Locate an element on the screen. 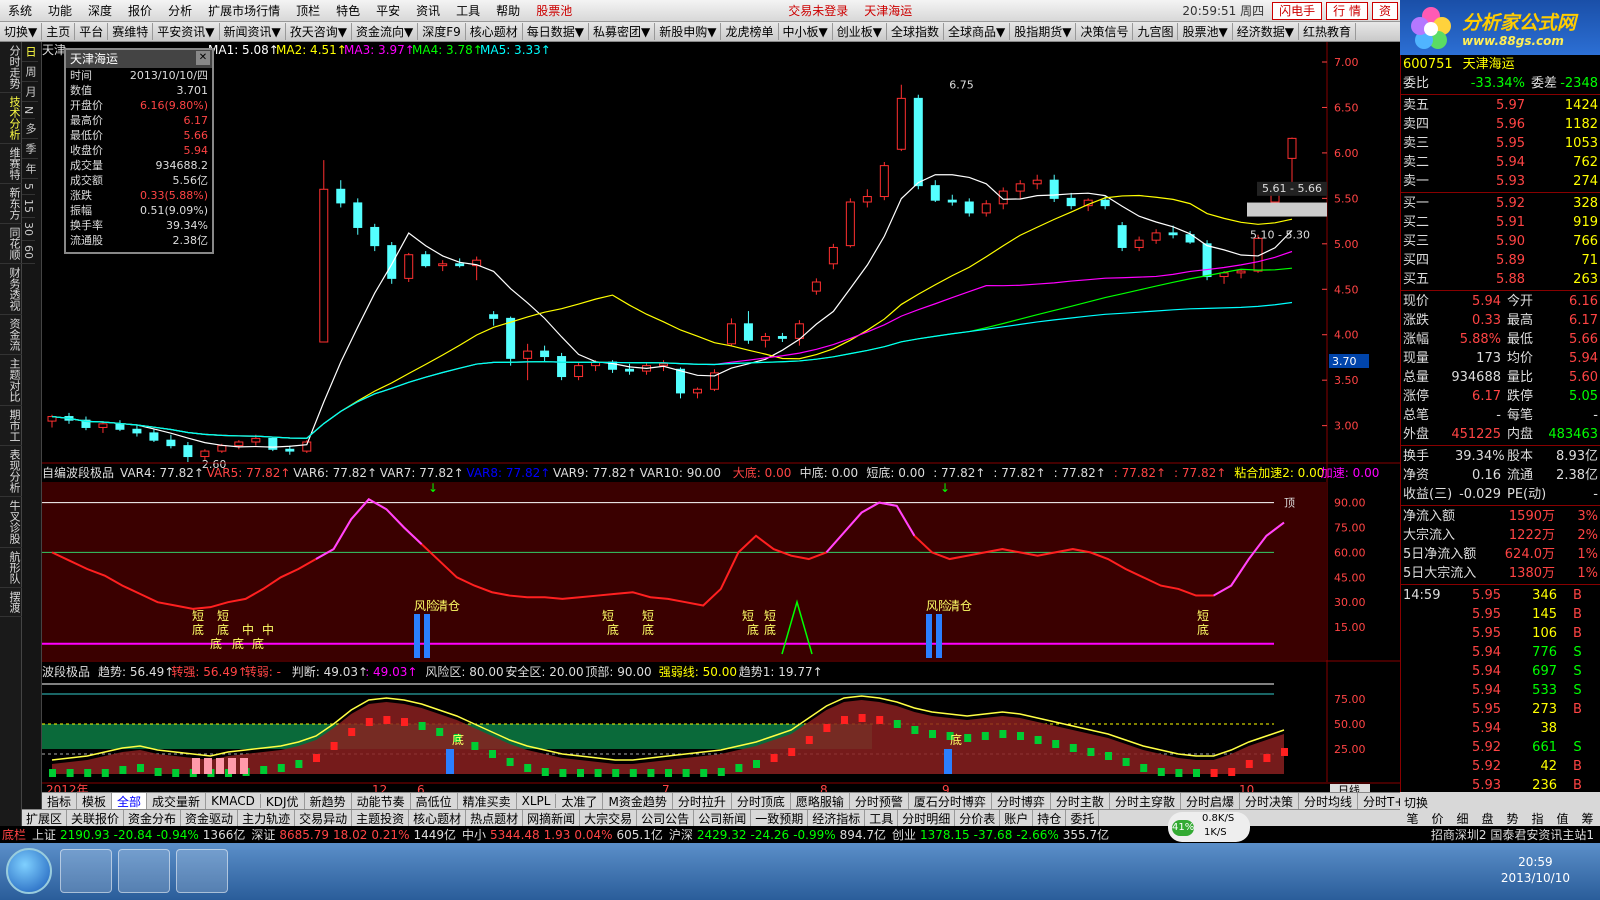 The width and height of the screenshot is (1600, 900). indicator-tab: KMACD is located at coordinates (233, 801).